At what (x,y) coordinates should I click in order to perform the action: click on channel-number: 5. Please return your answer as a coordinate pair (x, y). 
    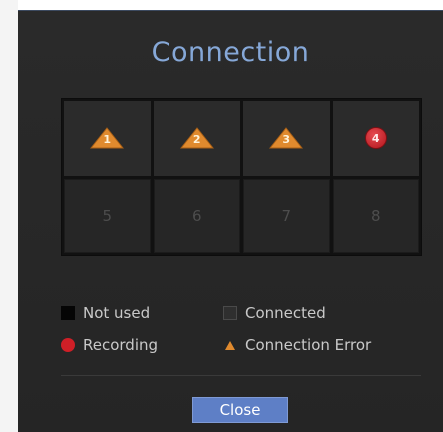
    Looking at the image, I should click on (107, 215).